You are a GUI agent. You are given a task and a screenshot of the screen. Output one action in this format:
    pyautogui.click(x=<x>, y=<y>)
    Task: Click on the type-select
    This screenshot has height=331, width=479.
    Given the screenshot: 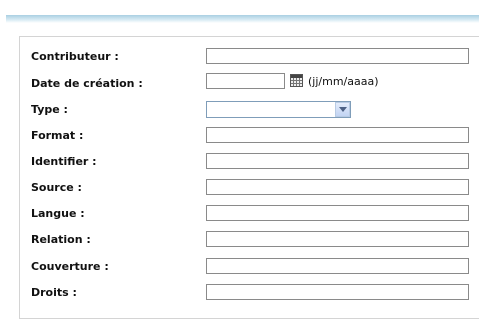 What is the action you would take?
    pyautogui.click(x=278, y=109)
    